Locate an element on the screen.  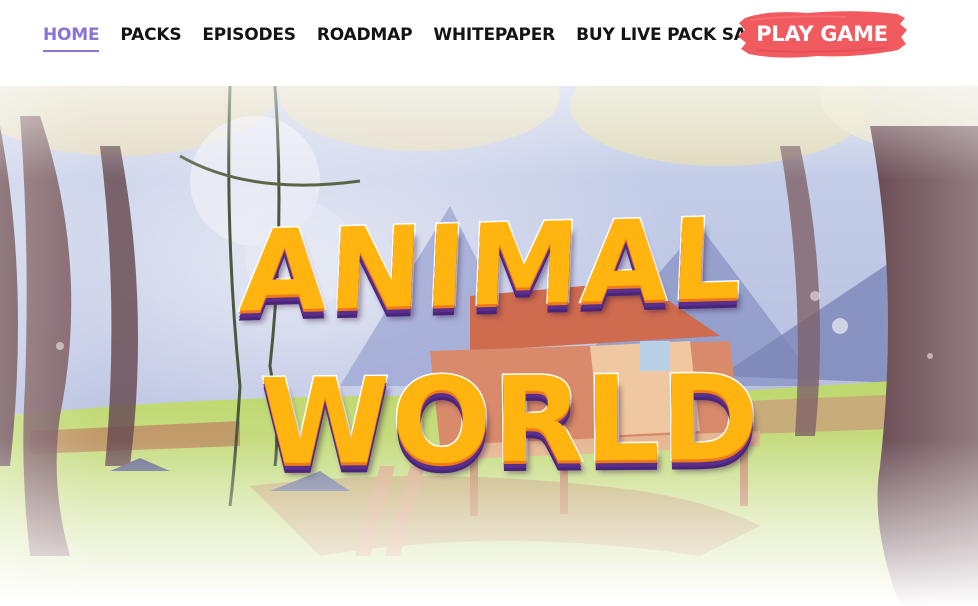
nav-packs: PACKS is located at coordinates (150, 35).